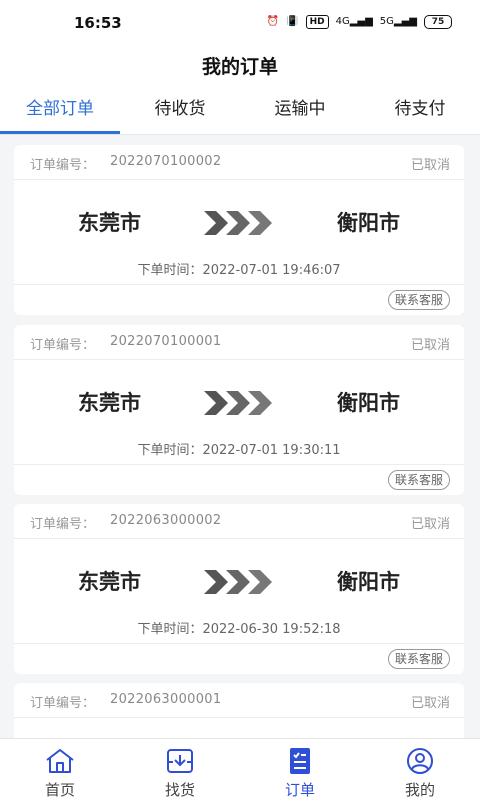 This screenshot has height=801, width=480. Describe the element at coordinates (300, 110) in the screenshot. I see `tab-in-transit: 运输中` at that location.